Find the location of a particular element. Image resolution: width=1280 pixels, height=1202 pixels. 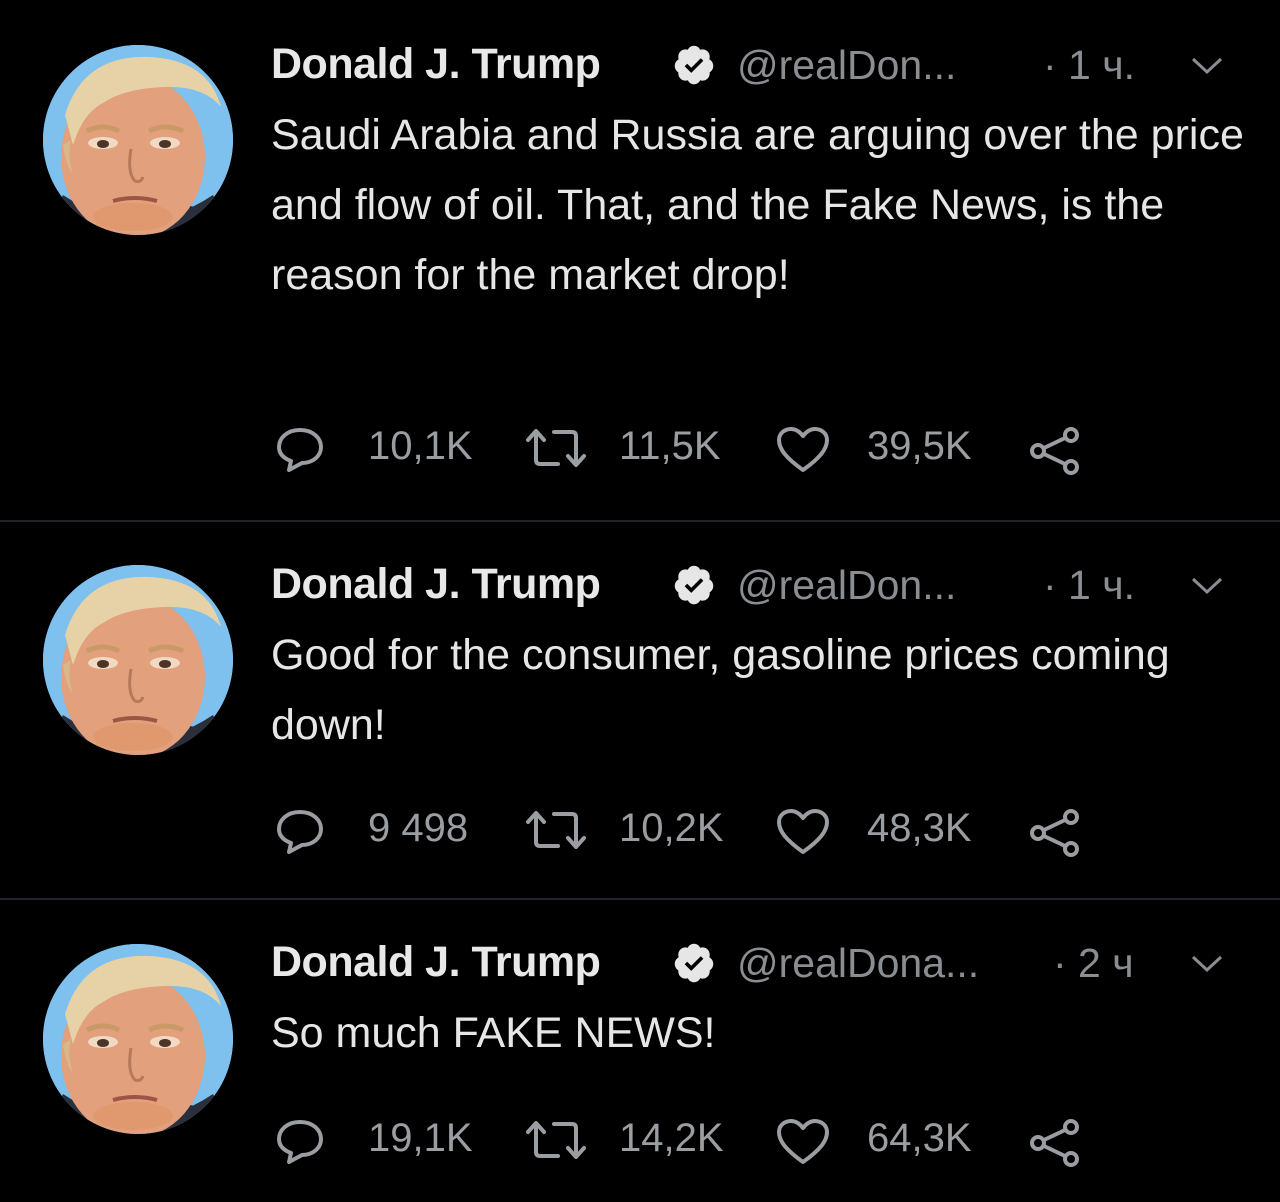

reply-count: 10,1K is located at coordinates (420, 446).